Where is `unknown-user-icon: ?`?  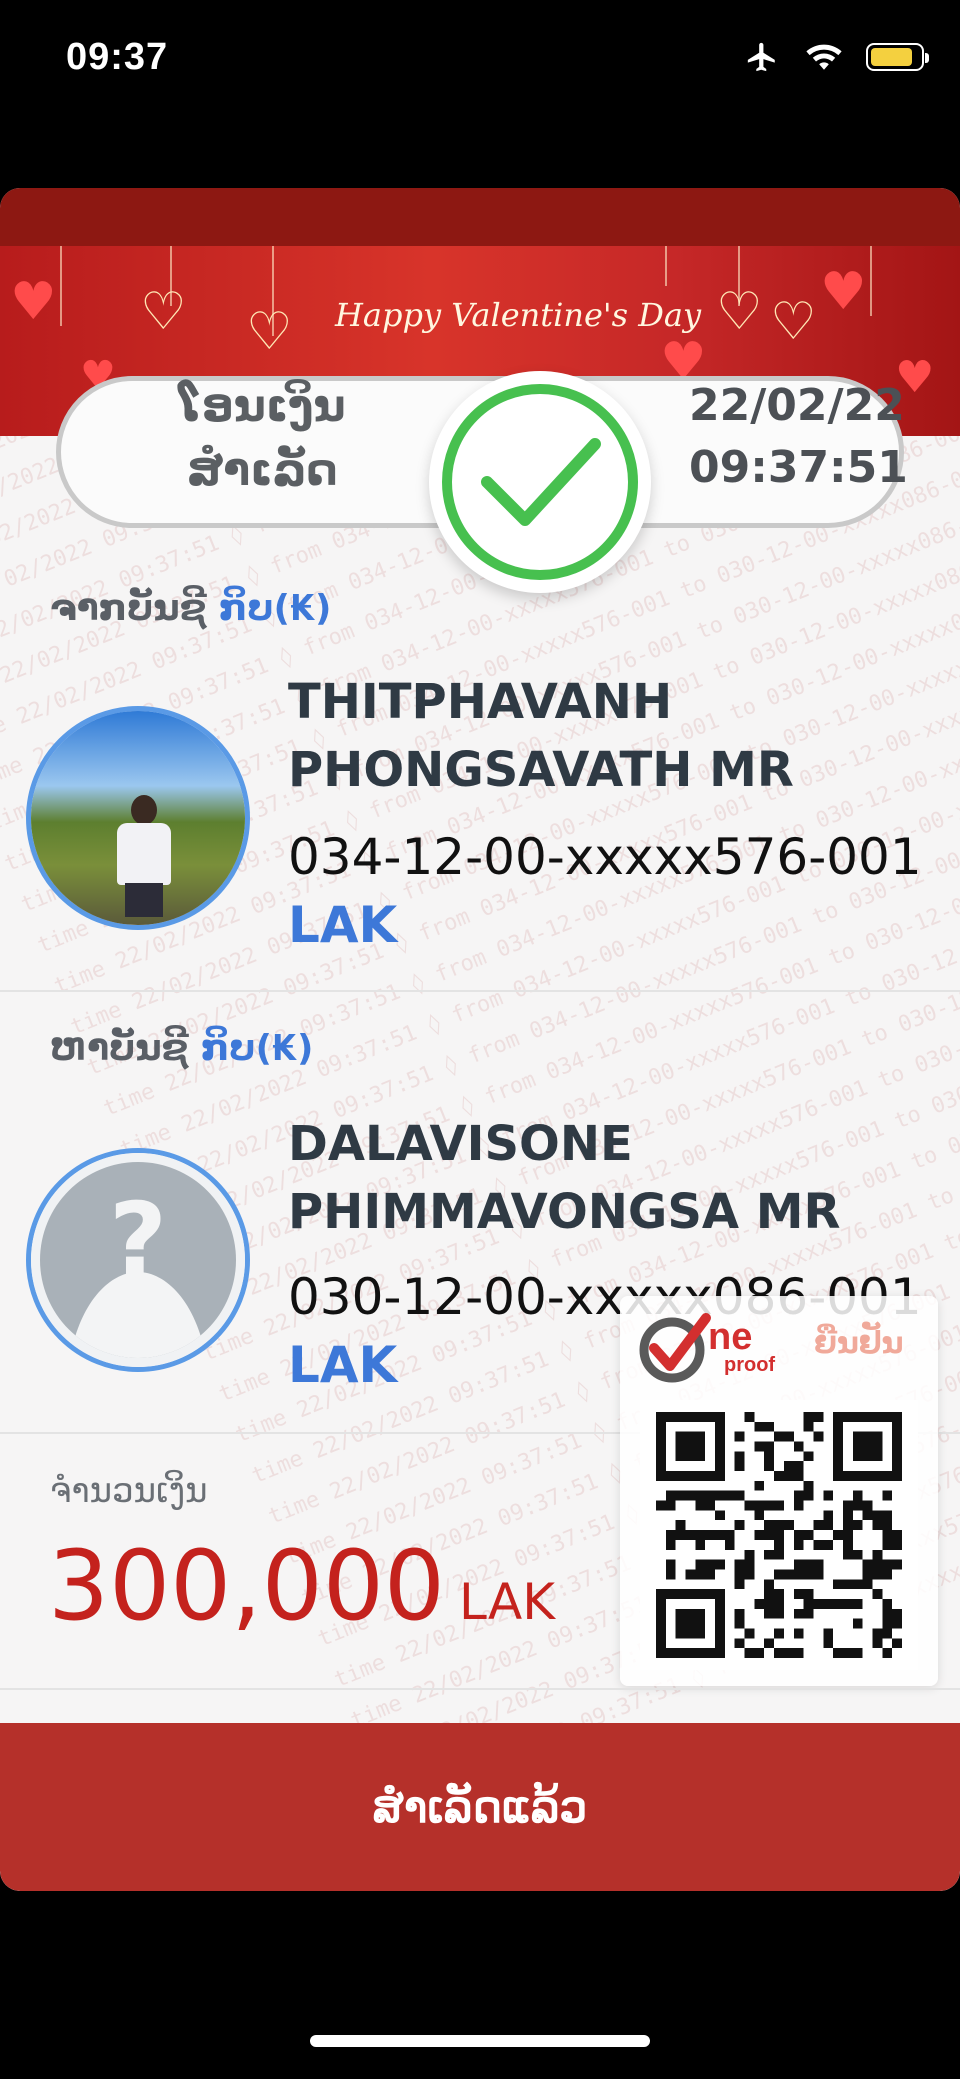 unknown-user-icon: ? is located at coordinates (138, 1260).